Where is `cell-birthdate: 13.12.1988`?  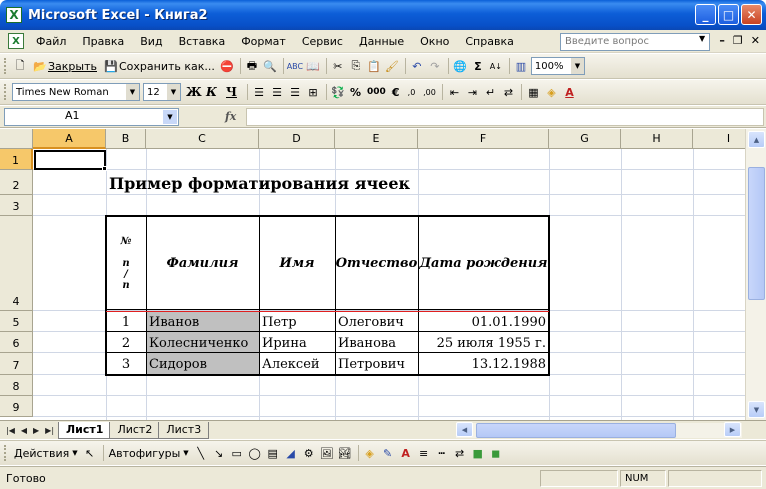
cell-birthdate: 13.12.1988 is located at coordinates (482, 364).